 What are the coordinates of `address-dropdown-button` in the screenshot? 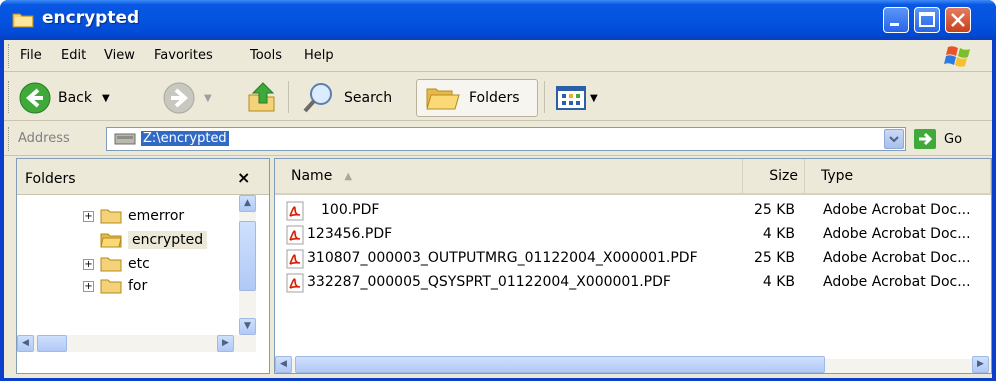 It's located at (894, 139).